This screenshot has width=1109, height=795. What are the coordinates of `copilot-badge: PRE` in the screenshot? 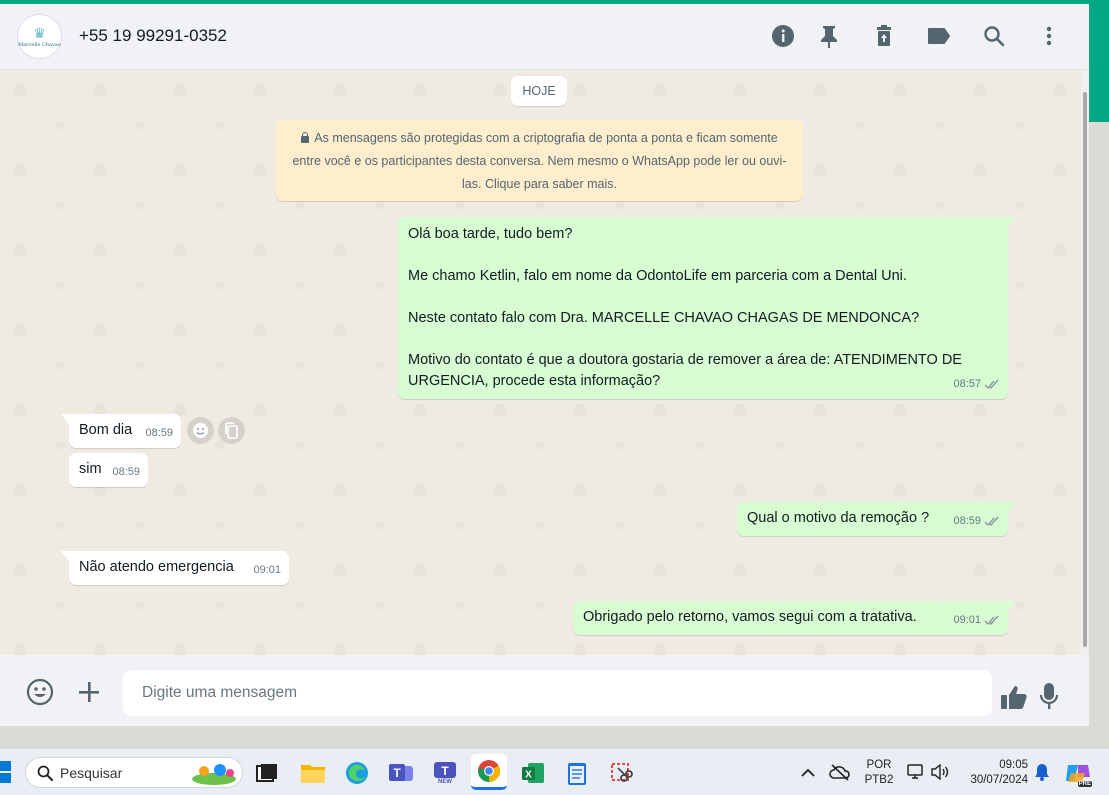 It's located at (1084, 784).